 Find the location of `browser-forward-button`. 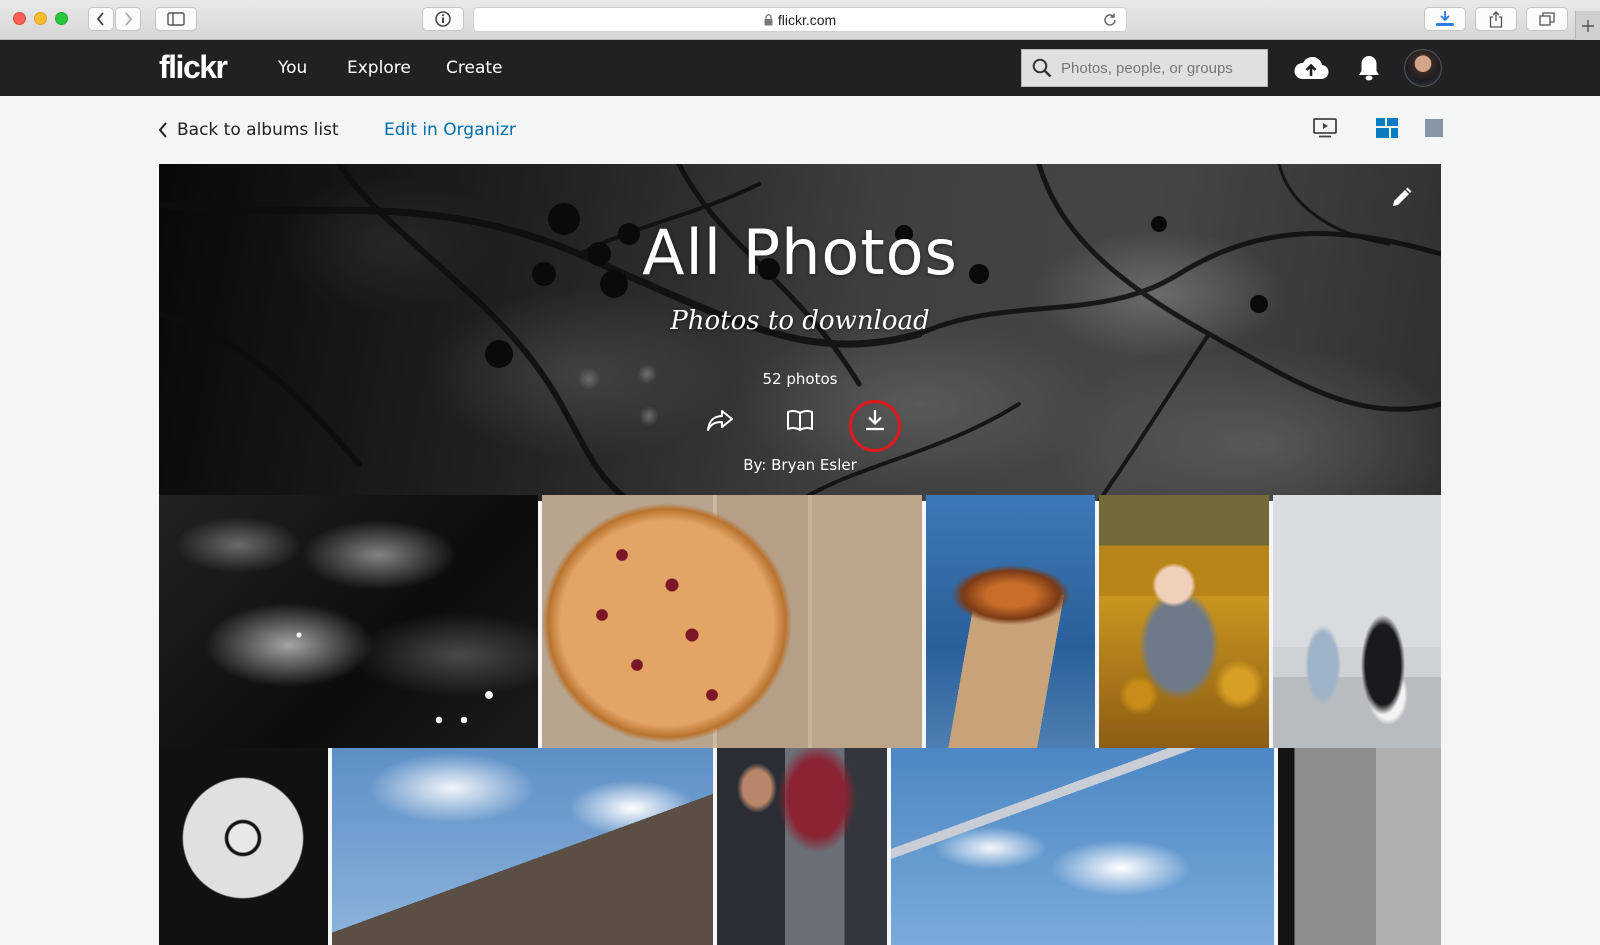

browser-forward-button is located at coordinates (128, 19).